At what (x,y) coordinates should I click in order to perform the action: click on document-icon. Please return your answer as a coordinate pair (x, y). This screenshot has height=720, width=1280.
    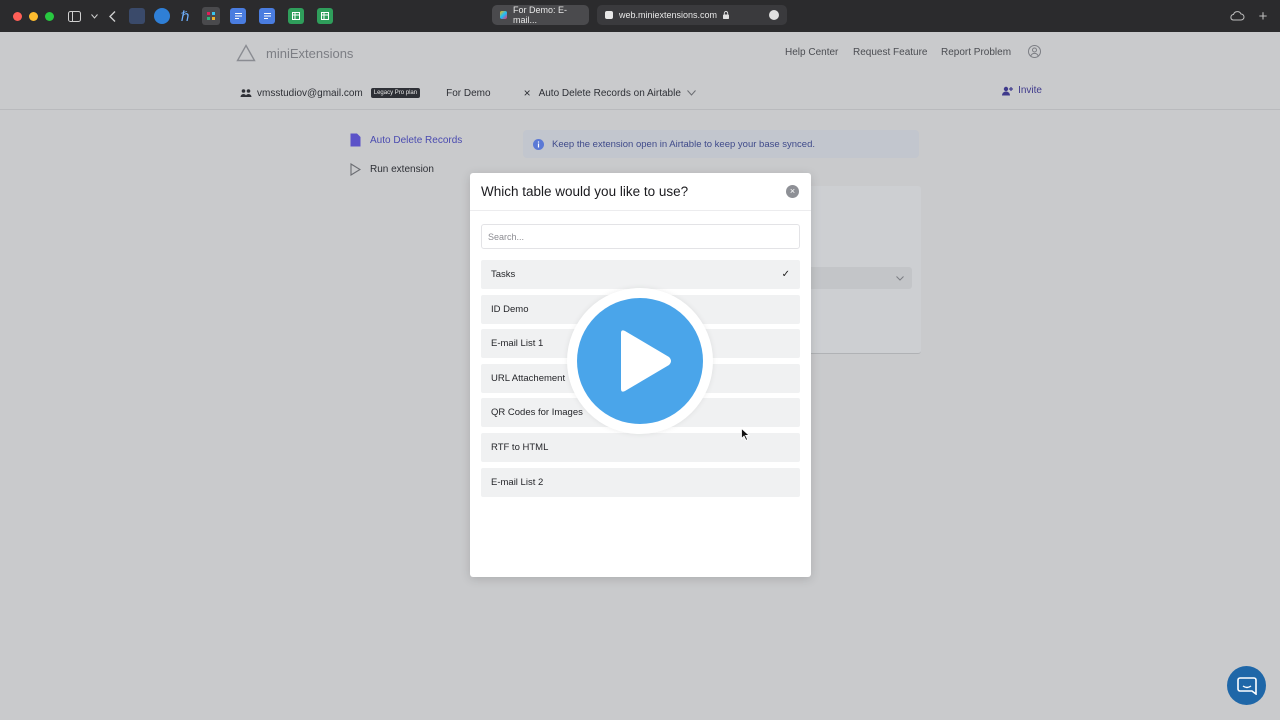
    Looking at the image, I should click on (355, 140).